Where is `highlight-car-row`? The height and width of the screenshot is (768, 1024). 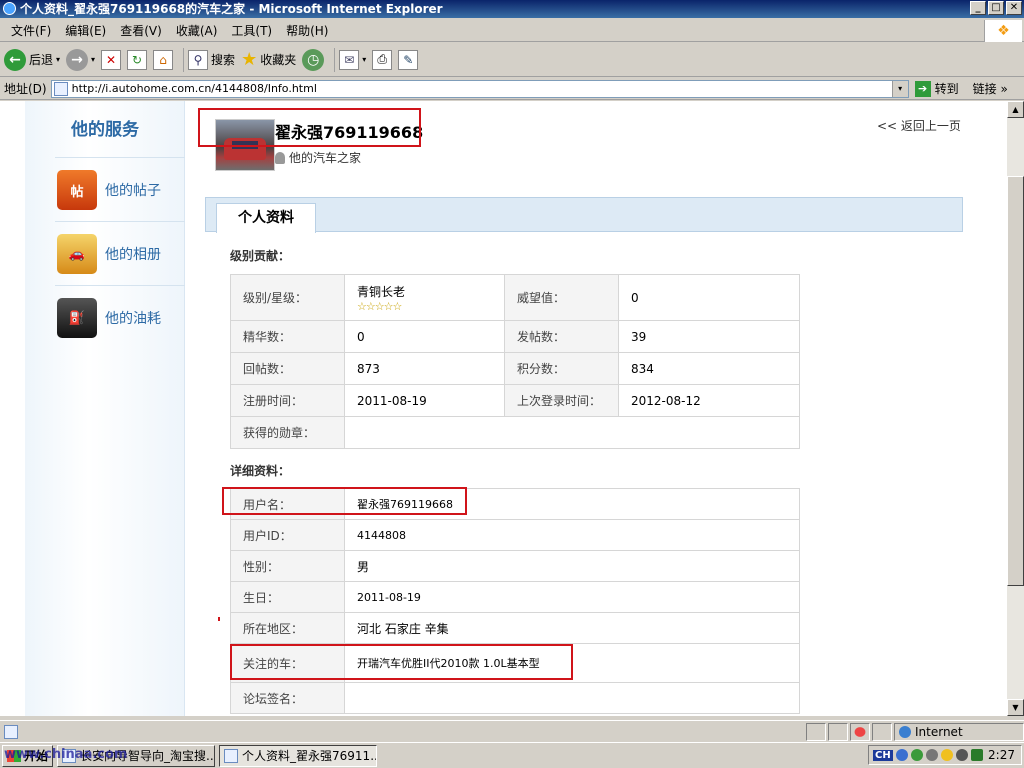
highlight-car-row is located at coordinates (401, 662).